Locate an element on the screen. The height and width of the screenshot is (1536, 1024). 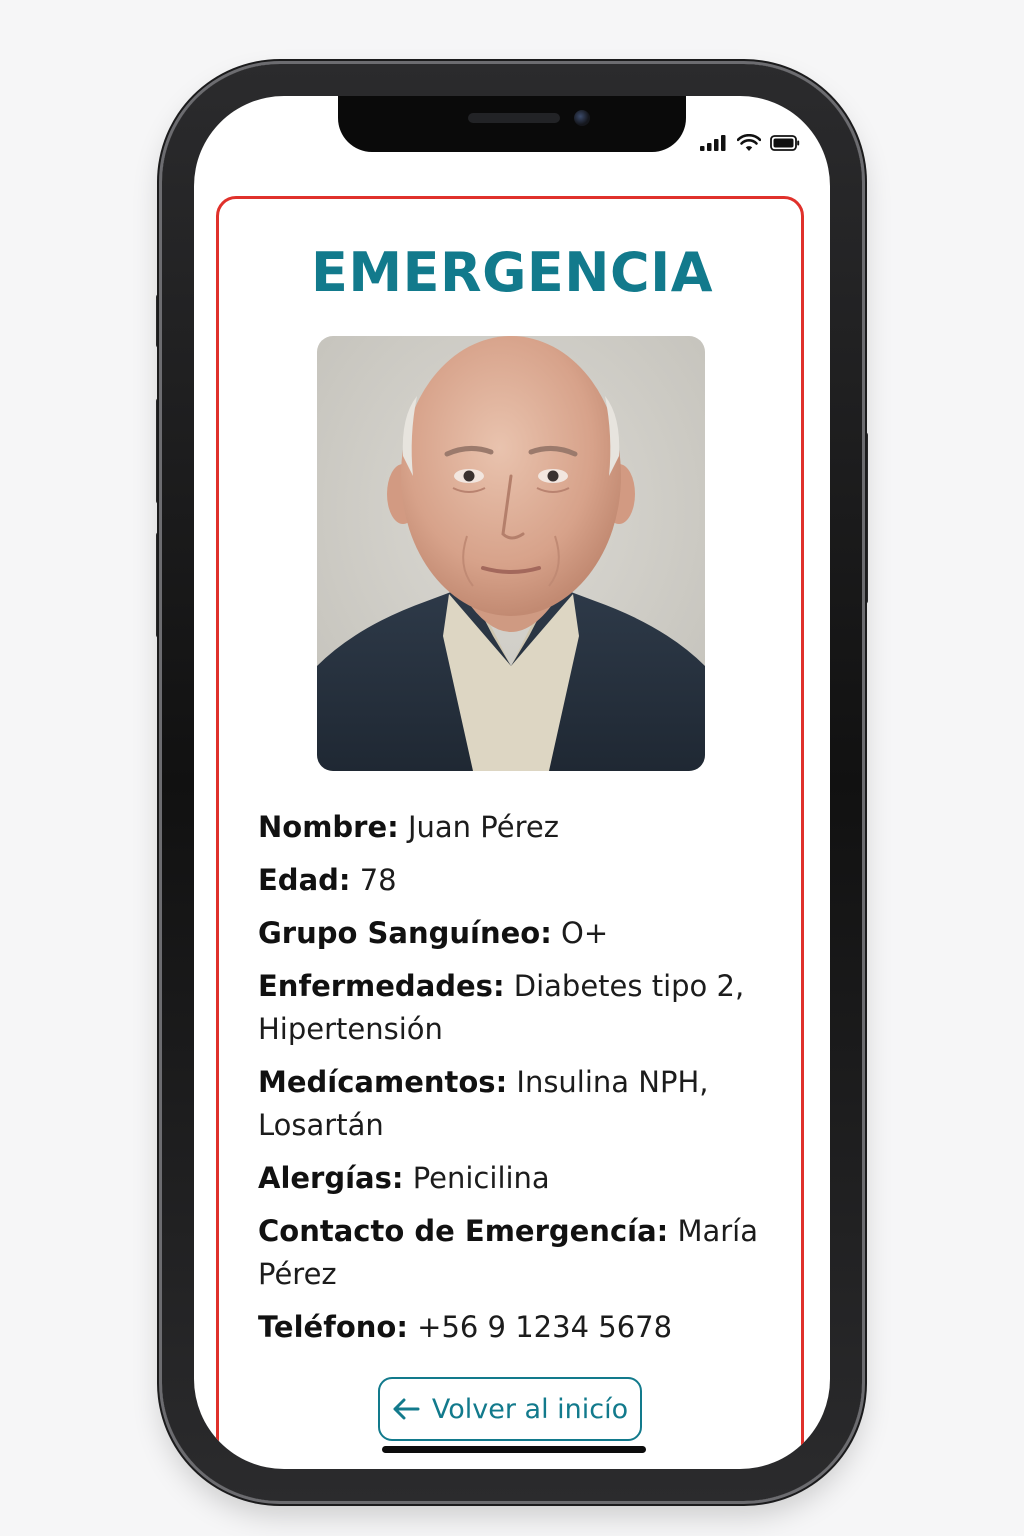
back-button-label: Volver al inicío is located at coordinates (530, 1409).